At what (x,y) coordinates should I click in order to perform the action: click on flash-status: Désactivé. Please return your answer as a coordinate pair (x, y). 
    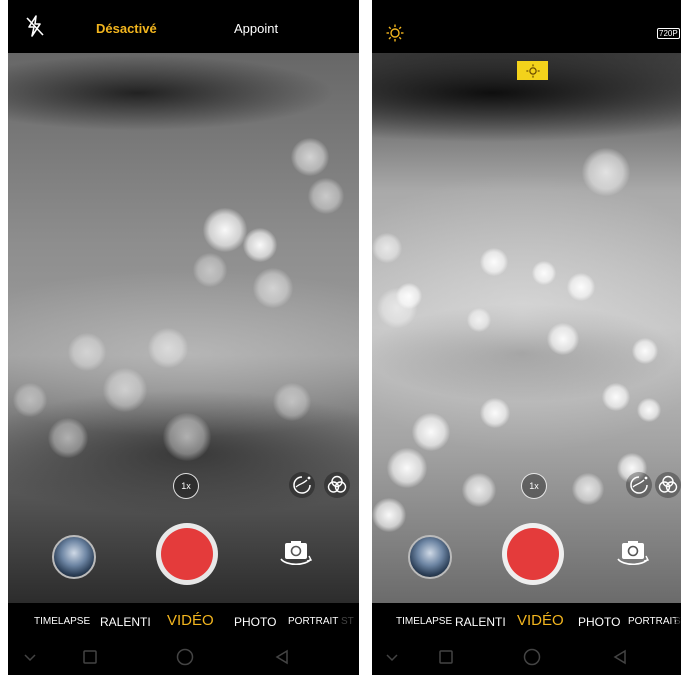
    Looking at the image, I should click on (126, 28).